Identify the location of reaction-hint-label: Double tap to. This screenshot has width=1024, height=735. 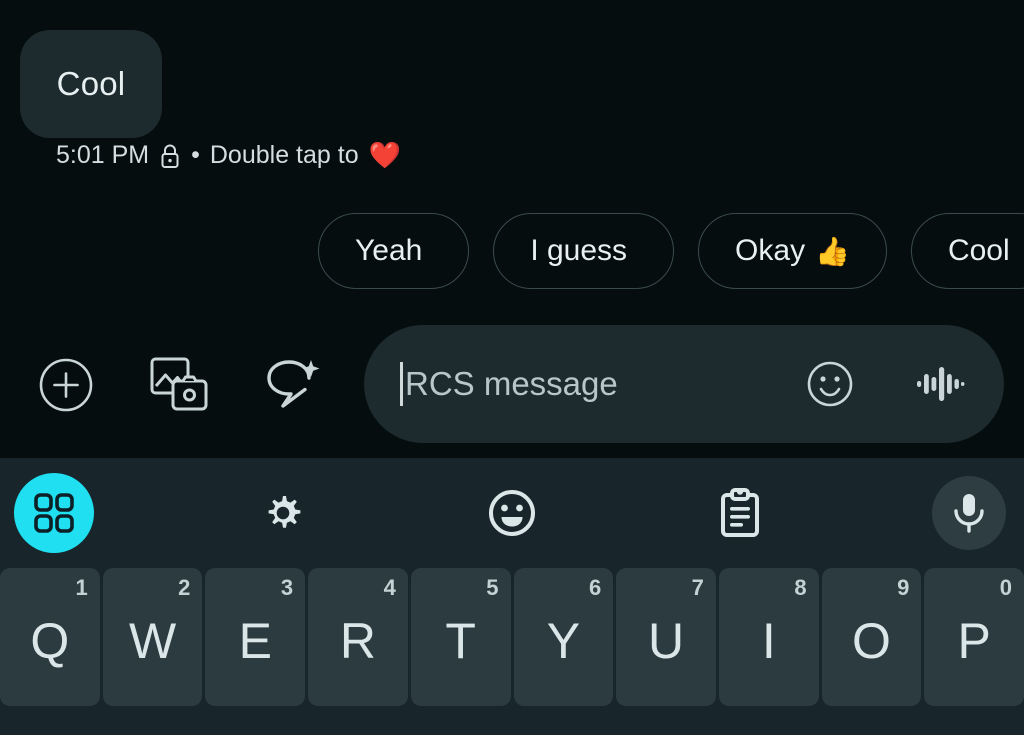
(284, 155).